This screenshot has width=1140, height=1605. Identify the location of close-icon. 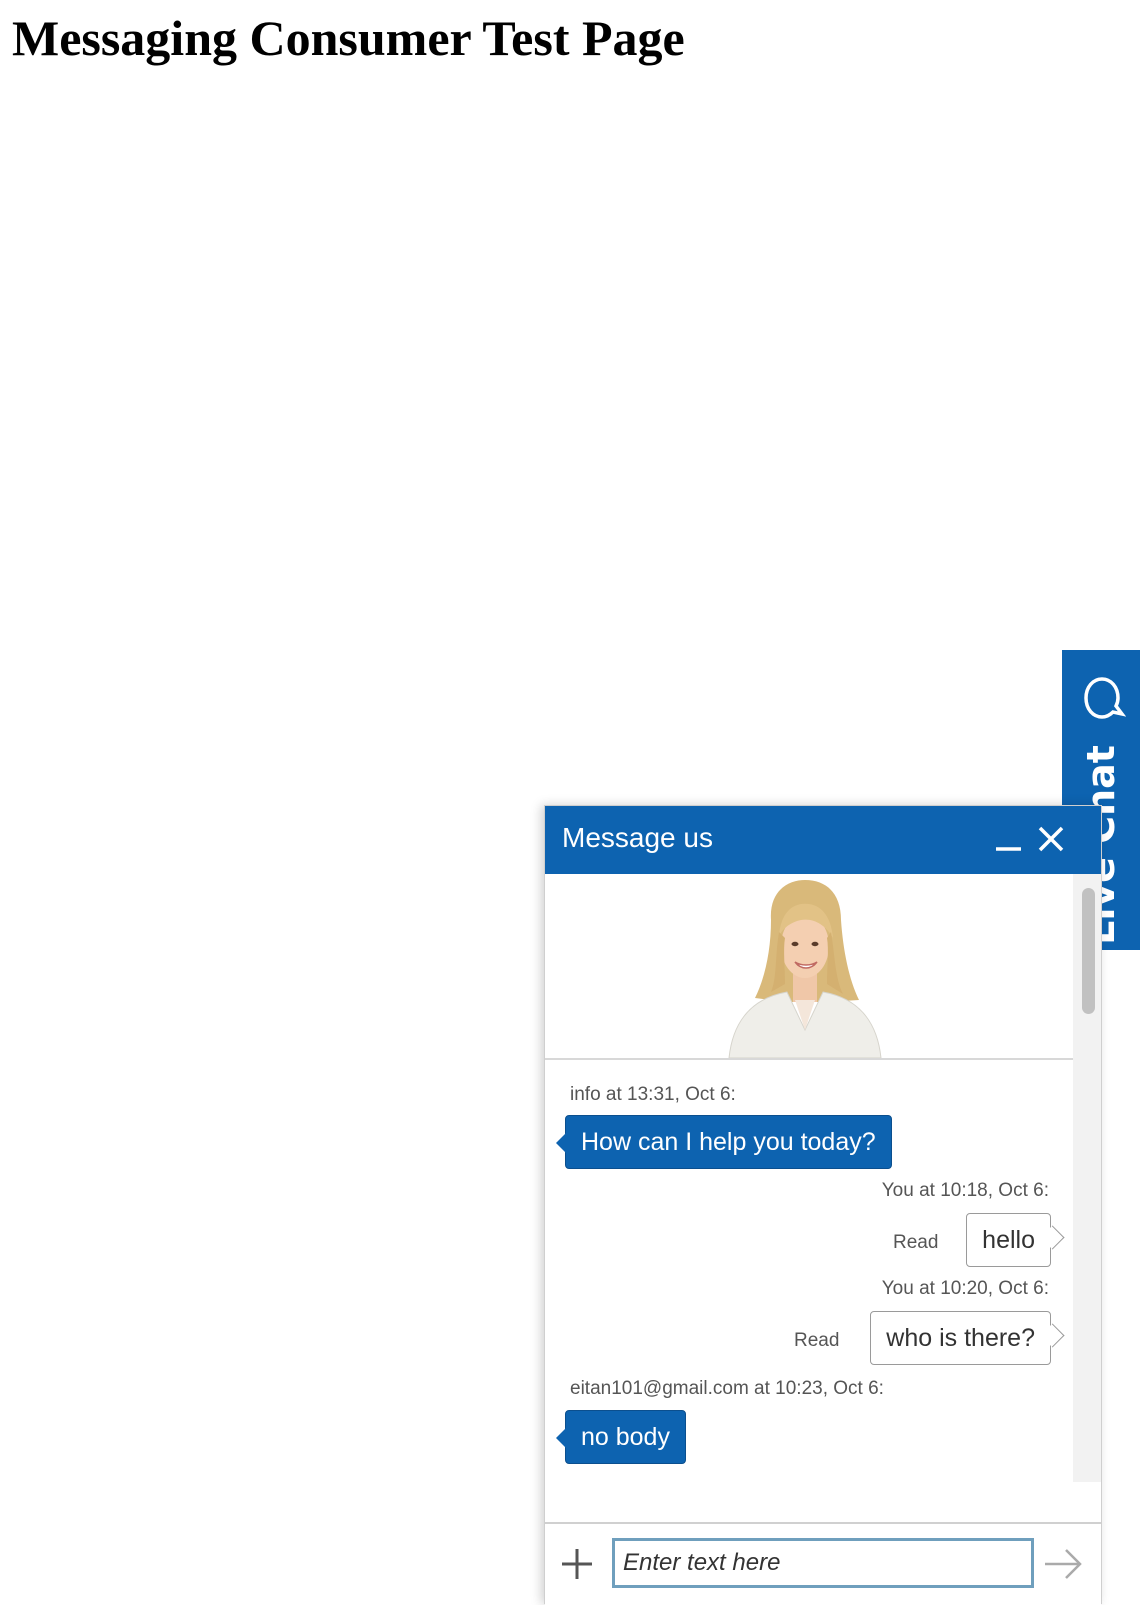
(1051, 839).